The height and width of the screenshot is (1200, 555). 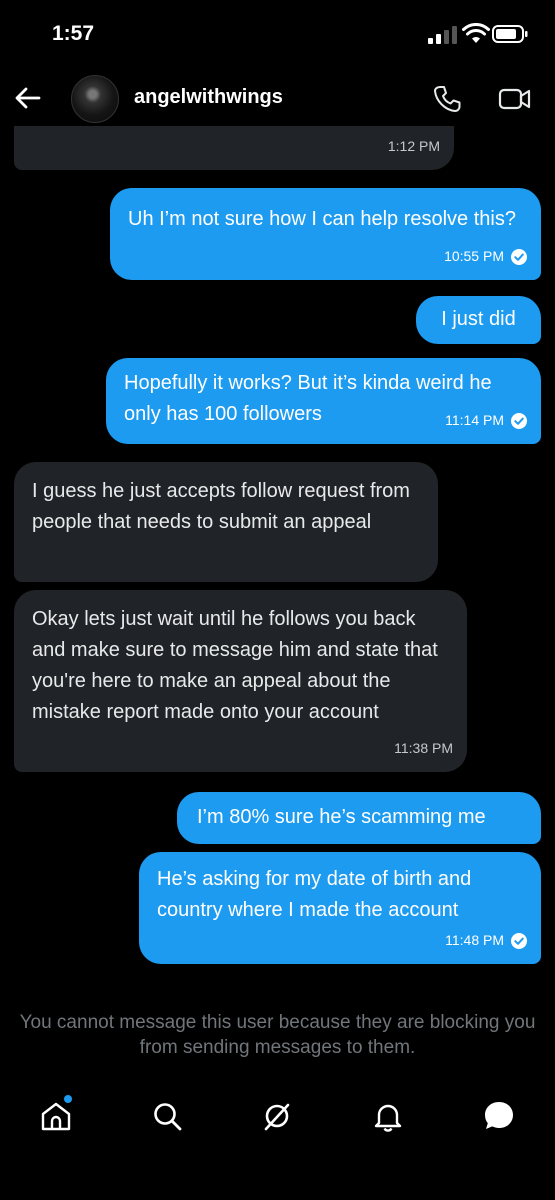 What do you see at coordinates (28, 98) in the screenshot?
I see `back-arrow-icon` at bounding box center [28, 98].